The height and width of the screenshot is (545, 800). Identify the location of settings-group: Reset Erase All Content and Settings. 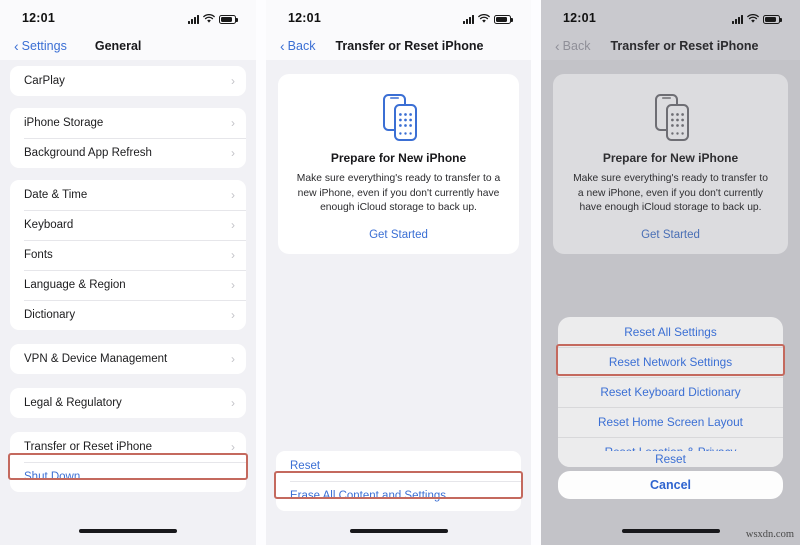
(398, 481).